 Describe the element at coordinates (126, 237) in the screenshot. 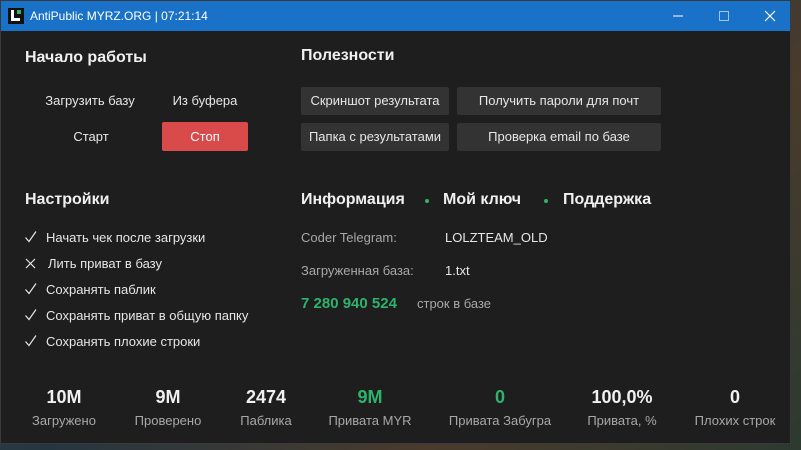

I see `setting-label: Начать чек после загрузки` at that location.